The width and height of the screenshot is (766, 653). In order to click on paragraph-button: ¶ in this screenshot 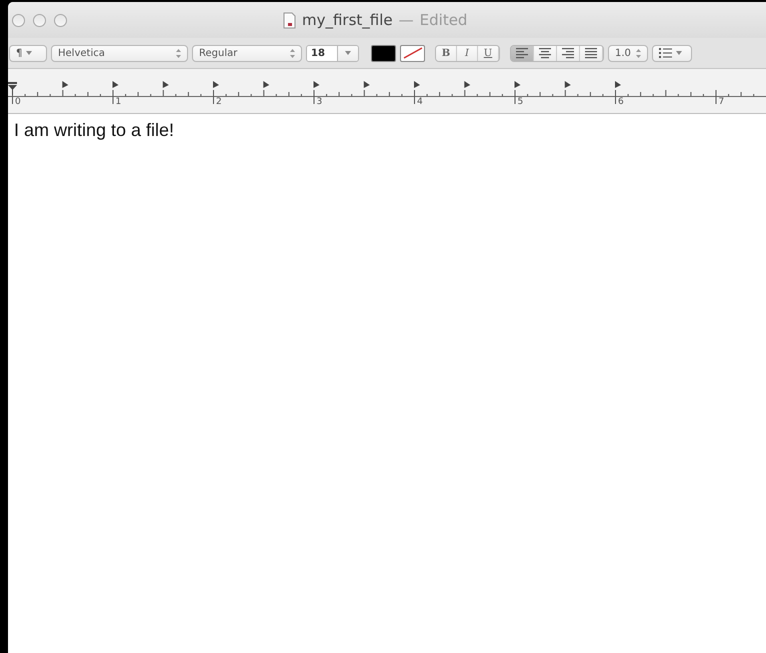, I will do `click(28, 53)`.